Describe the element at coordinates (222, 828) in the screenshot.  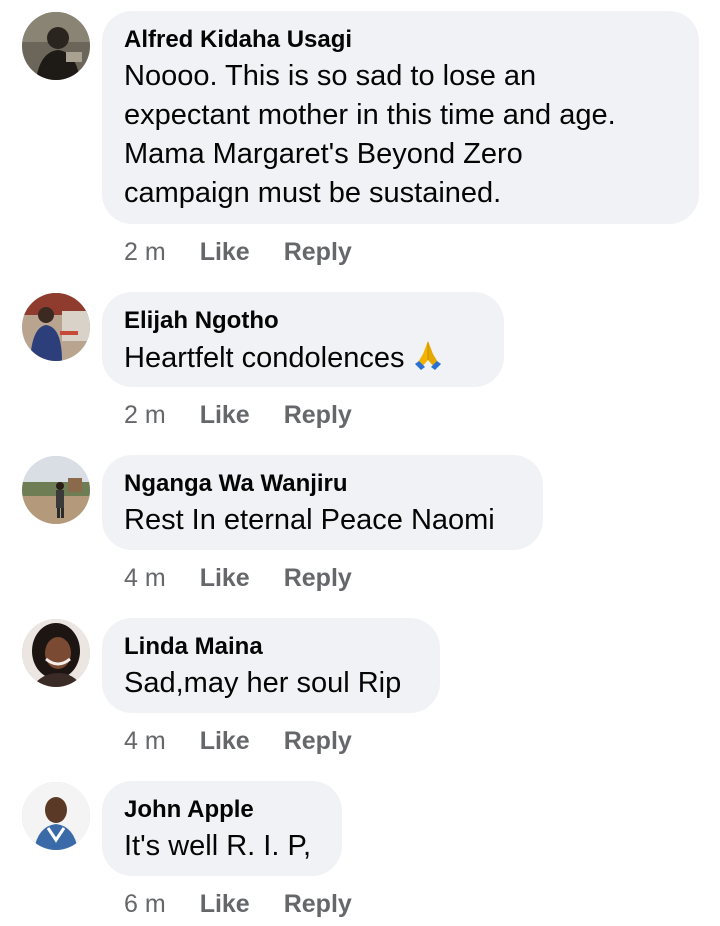
I see `comment-bubble: John Apple It's well R. I. P,` at that location.